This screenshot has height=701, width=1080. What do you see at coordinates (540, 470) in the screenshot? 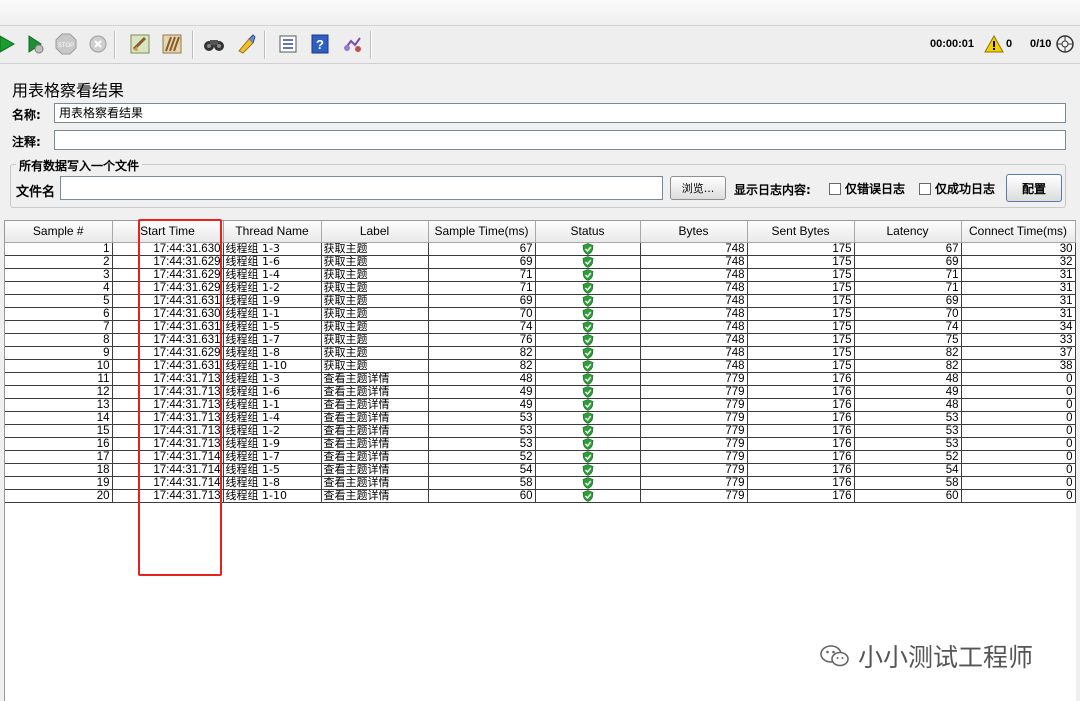
I see `table-row: 18 17:44:31.714 线程组 1-5 查看主题详情 54 779 176 54 0` at bounding box center [540, 470].